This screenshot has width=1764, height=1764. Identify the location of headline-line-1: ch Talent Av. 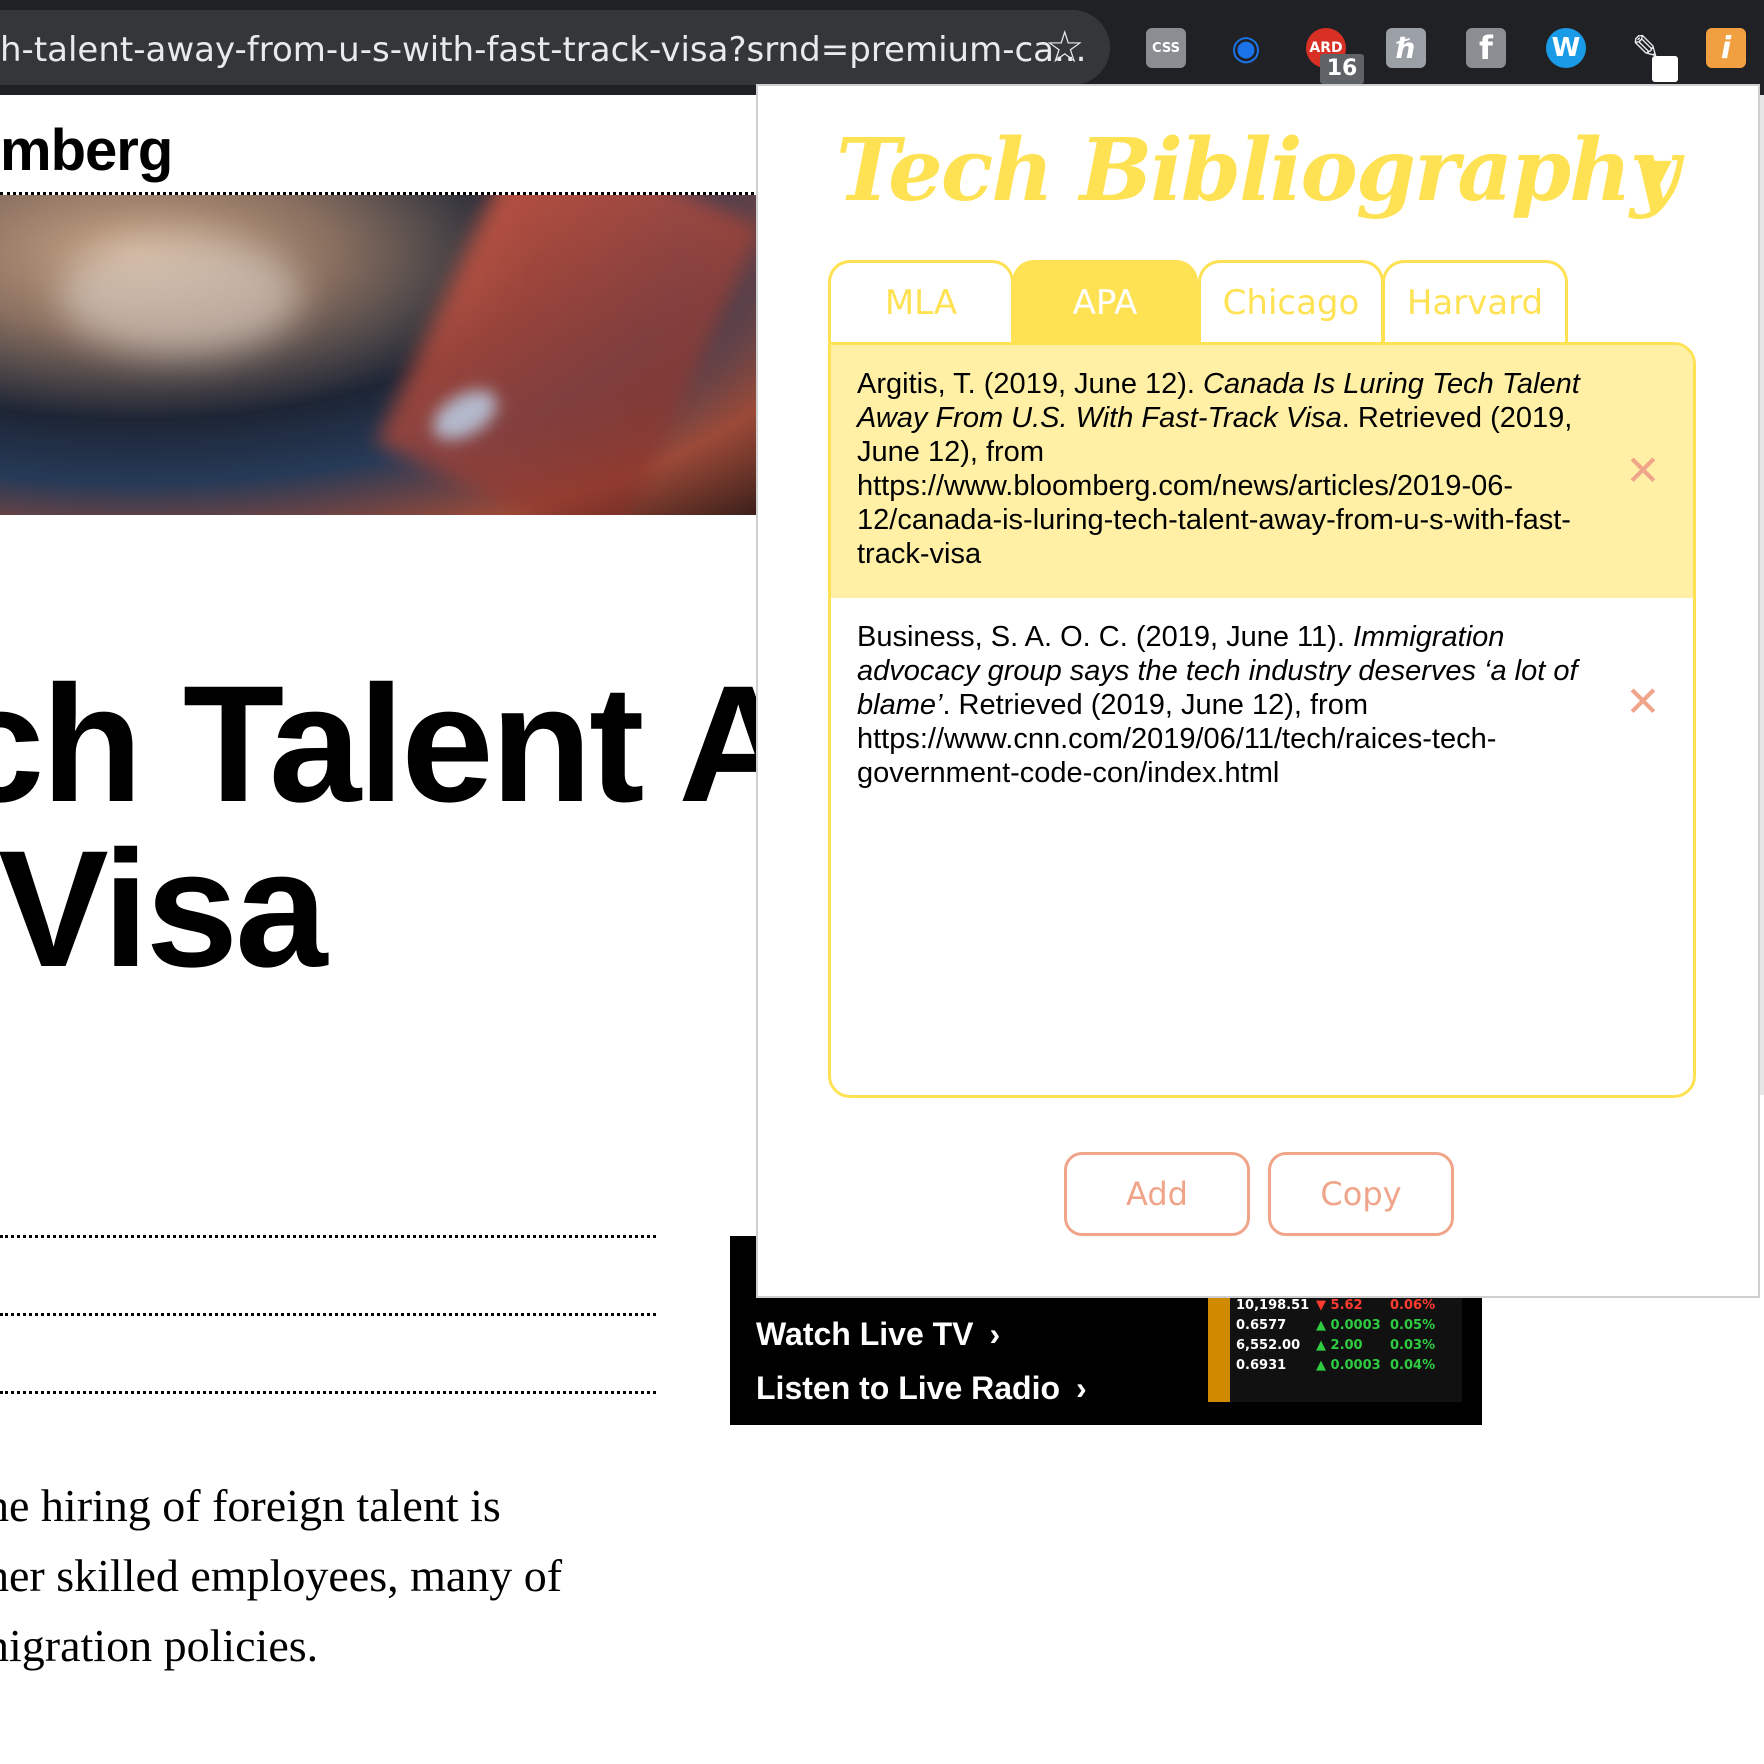
(440, 744).